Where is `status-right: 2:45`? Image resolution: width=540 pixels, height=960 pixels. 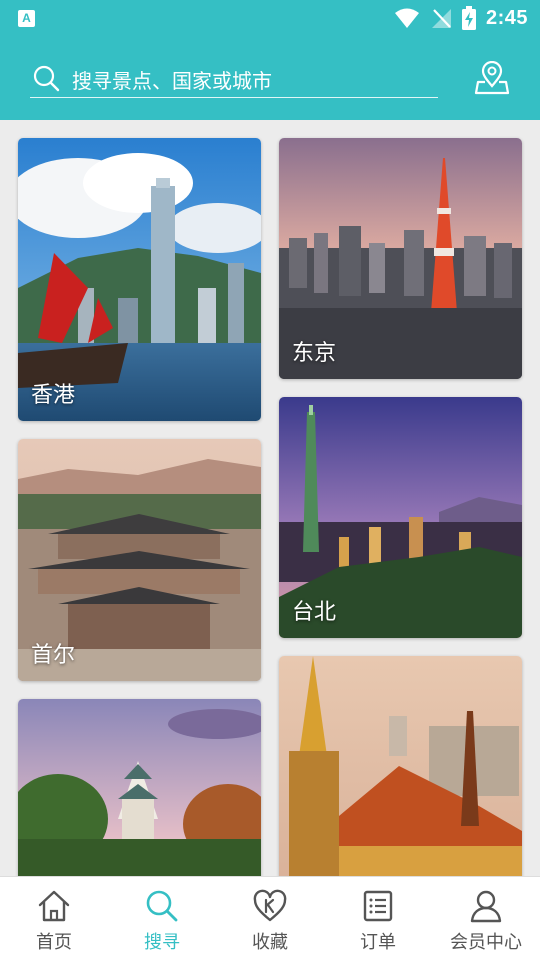 status-right: 2:45 is located at coordinates (461, 18).